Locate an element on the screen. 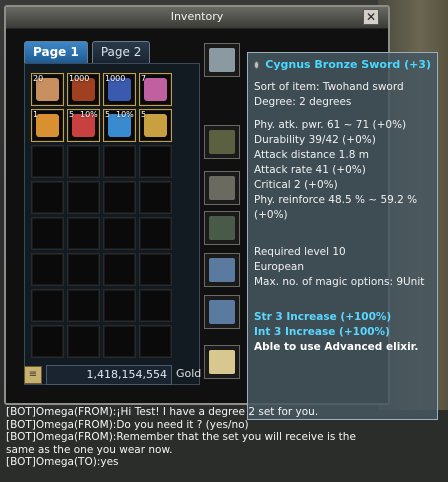 The width and height of the screenshot is (448, 482). inventory-slot-item: 1 is located at coordinates (47, 125).